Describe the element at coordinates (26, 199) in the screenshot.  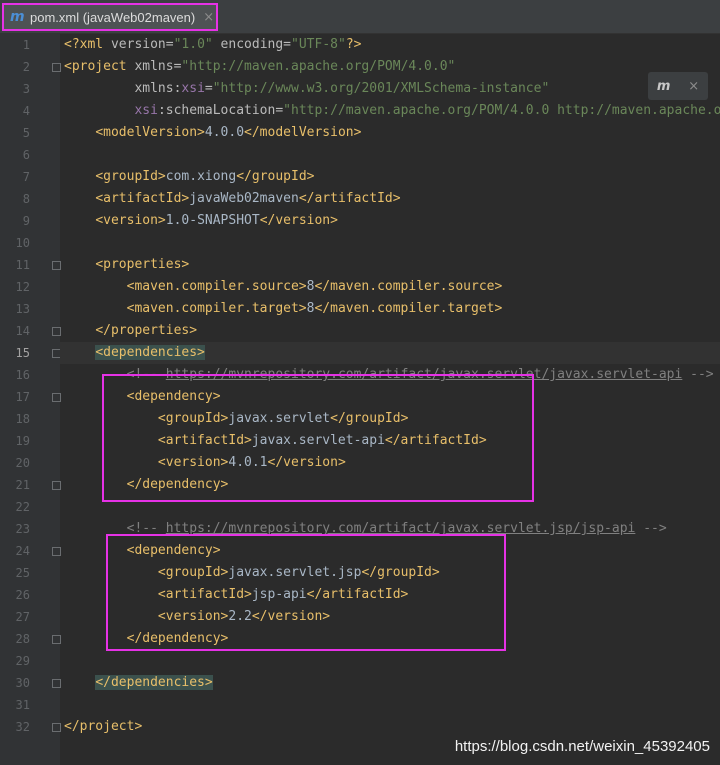
I see `line-number: 8` at that location.